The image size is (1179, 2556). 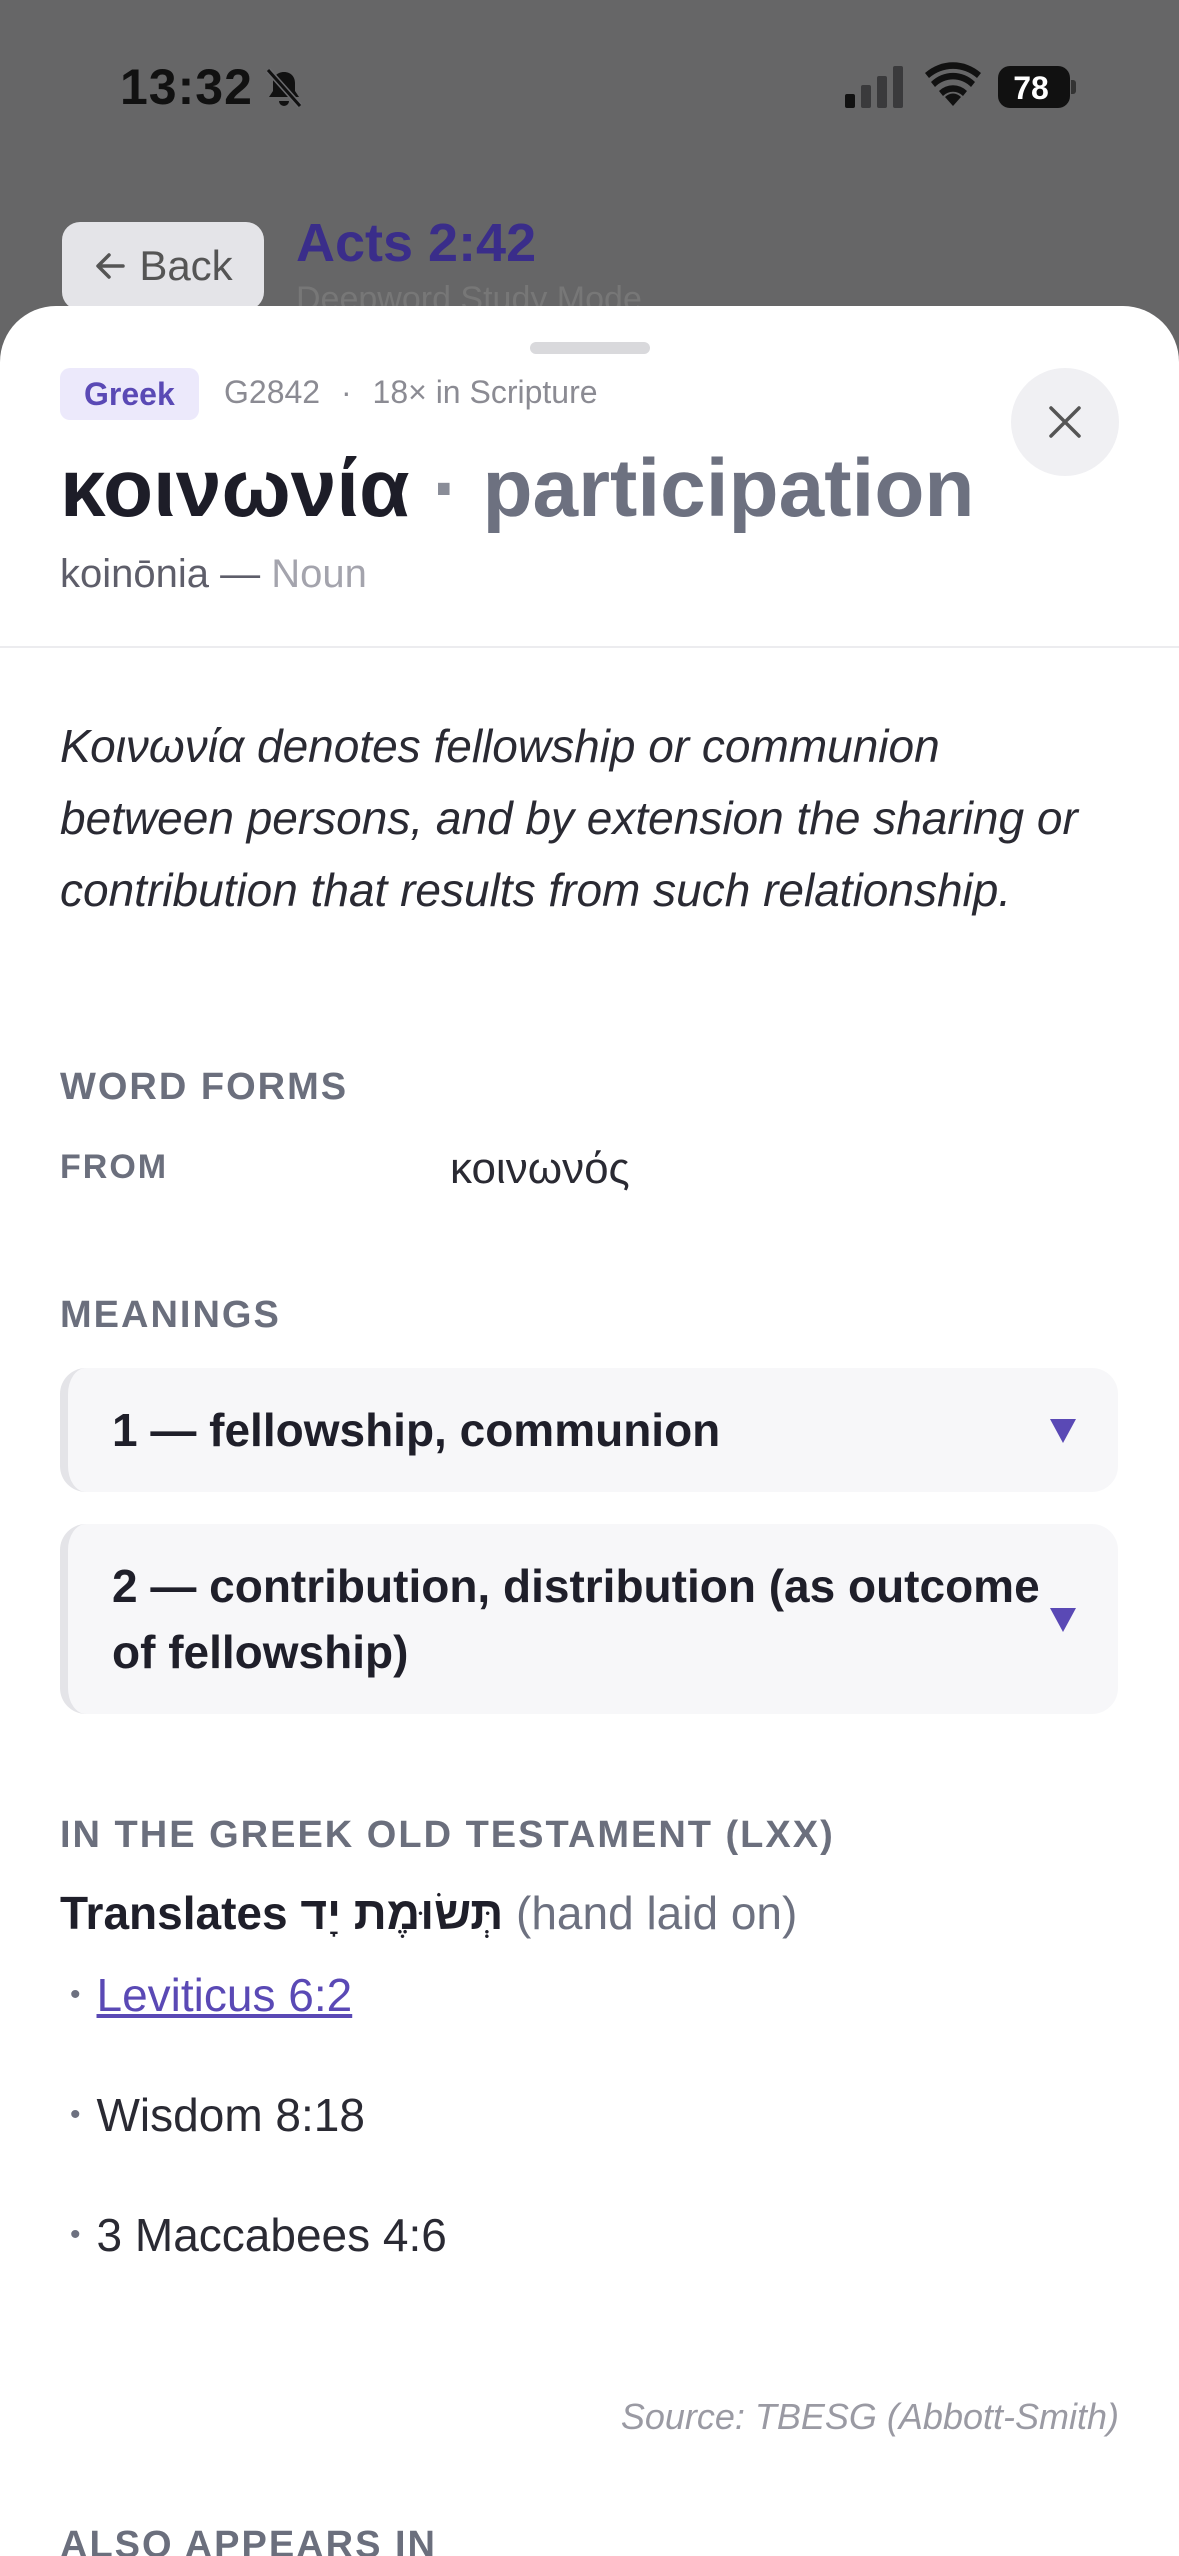 What do you see at coordinates (170, 1315) in the screenshot?
I see `meanings-heading: MEANINGS` at bounding box center [170, 1315].